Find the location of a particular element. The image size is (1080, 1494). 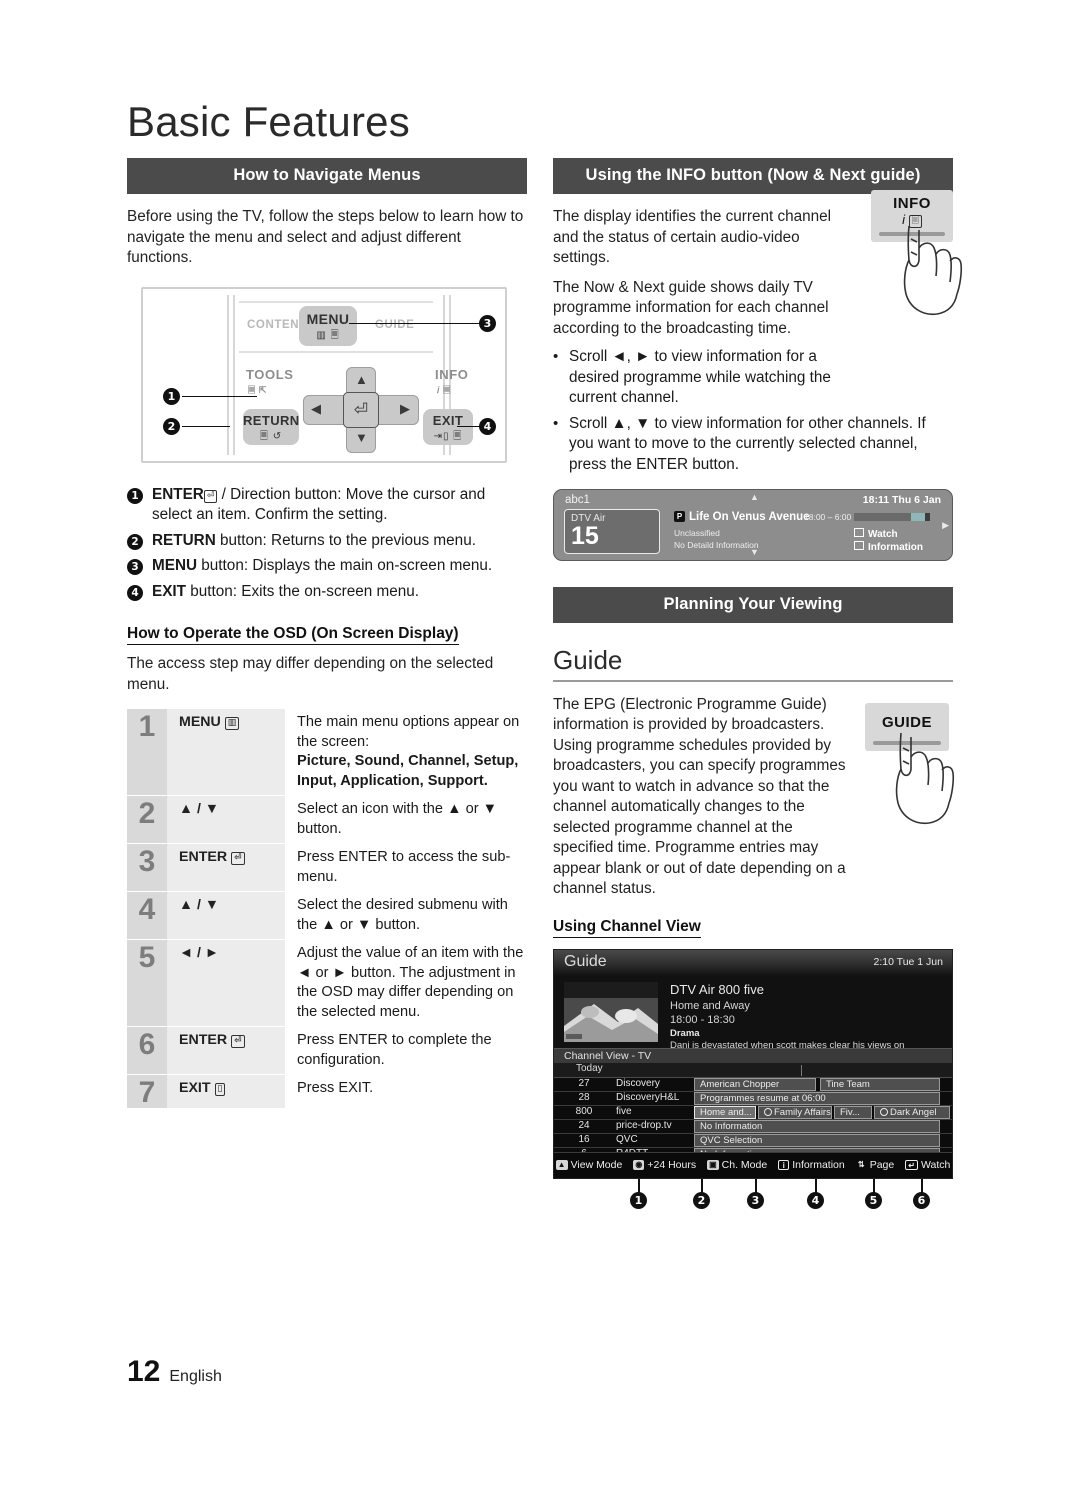

clock-icon is located at coordinates (884, 1111).